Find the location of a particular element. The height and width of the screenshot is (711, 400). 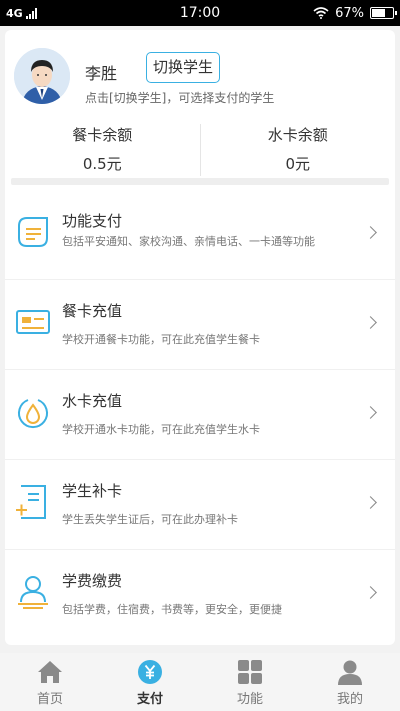

network-type: 4G is located at coordinates (14, 13).